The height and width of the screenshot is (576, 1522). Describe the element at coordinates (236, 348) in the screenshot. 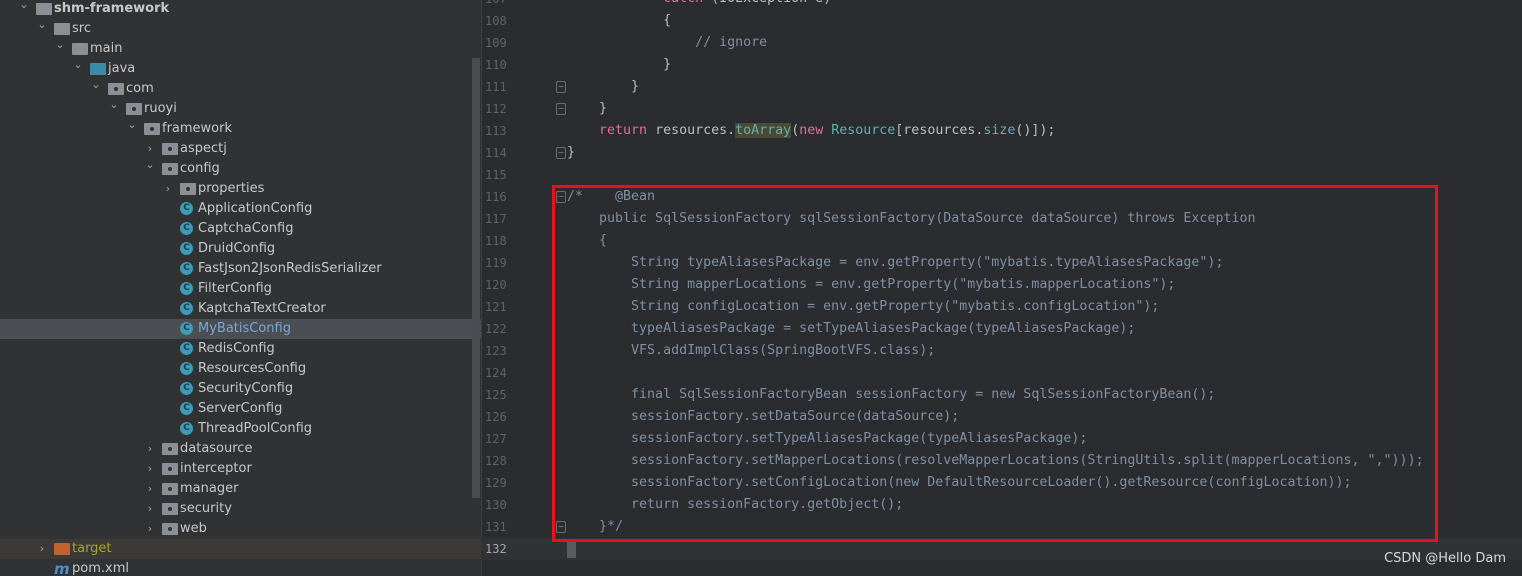

I see `tree-item-label: RedisConfig` at that location.